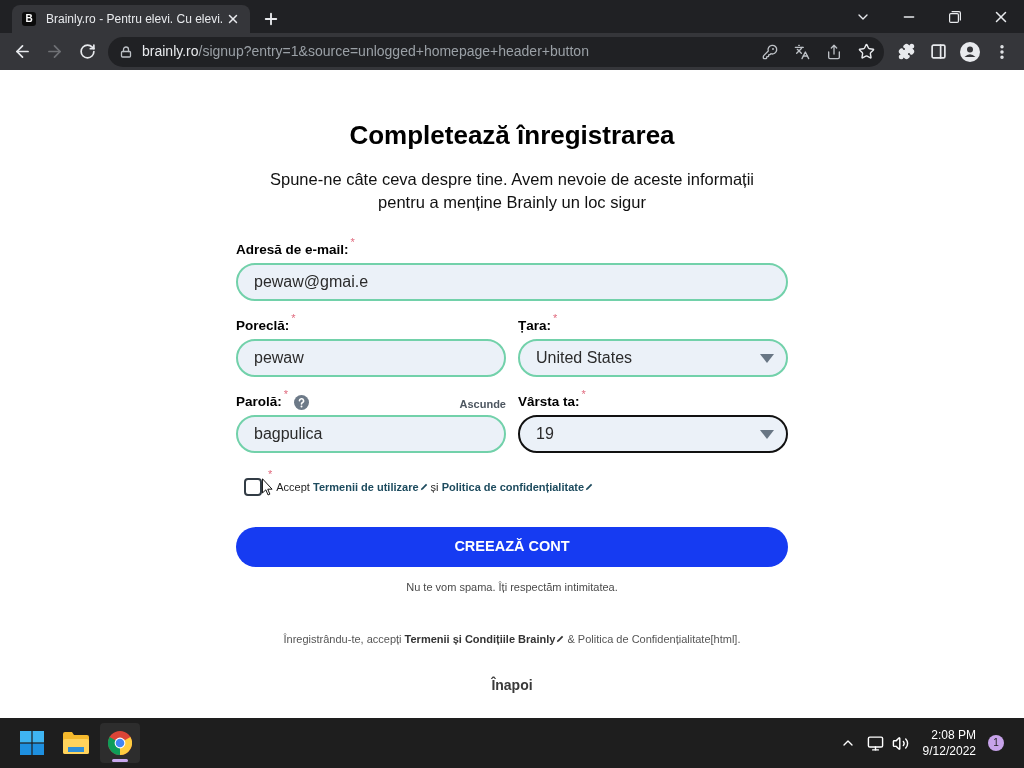 The height and width of the screenshot is (768, 1024). Describe the element at coordinates (949, 743) in the screenshot. I see `clock-button: 2:08 PM 9/12/2022` at that location.